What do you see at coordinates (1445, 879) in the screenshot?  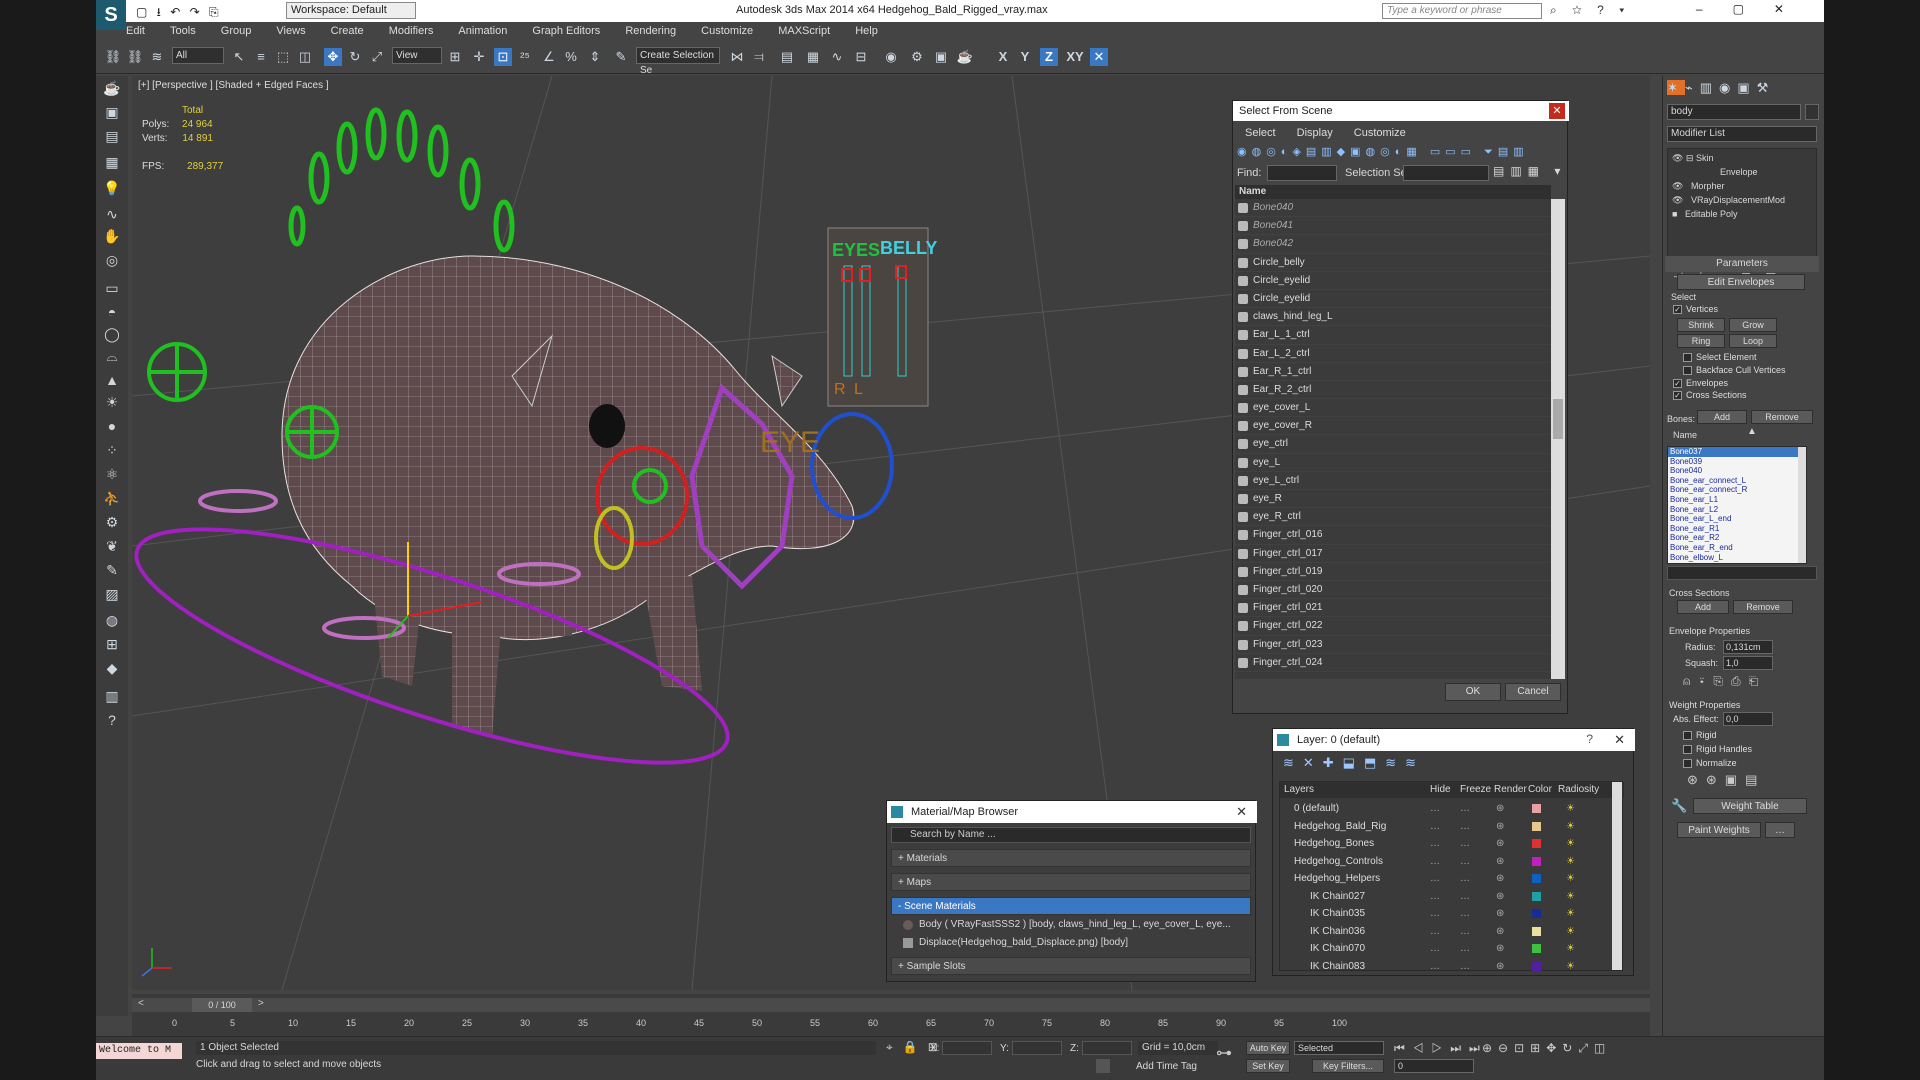 I see `layer-row: Hedgehog_Helpers … … ⊛ ☀` at bounding box center [1445, 879].